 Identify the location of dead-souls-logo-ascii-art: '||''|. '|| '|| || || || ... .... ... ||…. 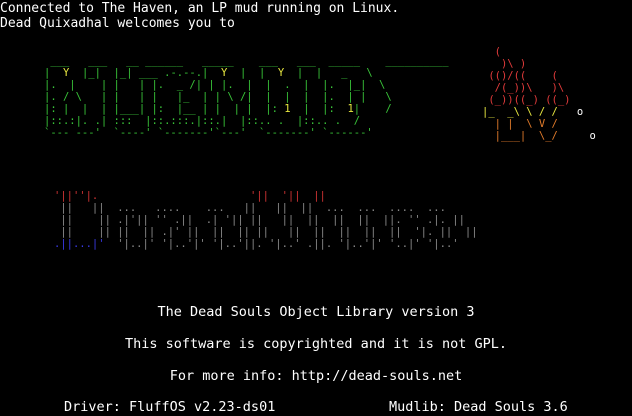
(266, 220).